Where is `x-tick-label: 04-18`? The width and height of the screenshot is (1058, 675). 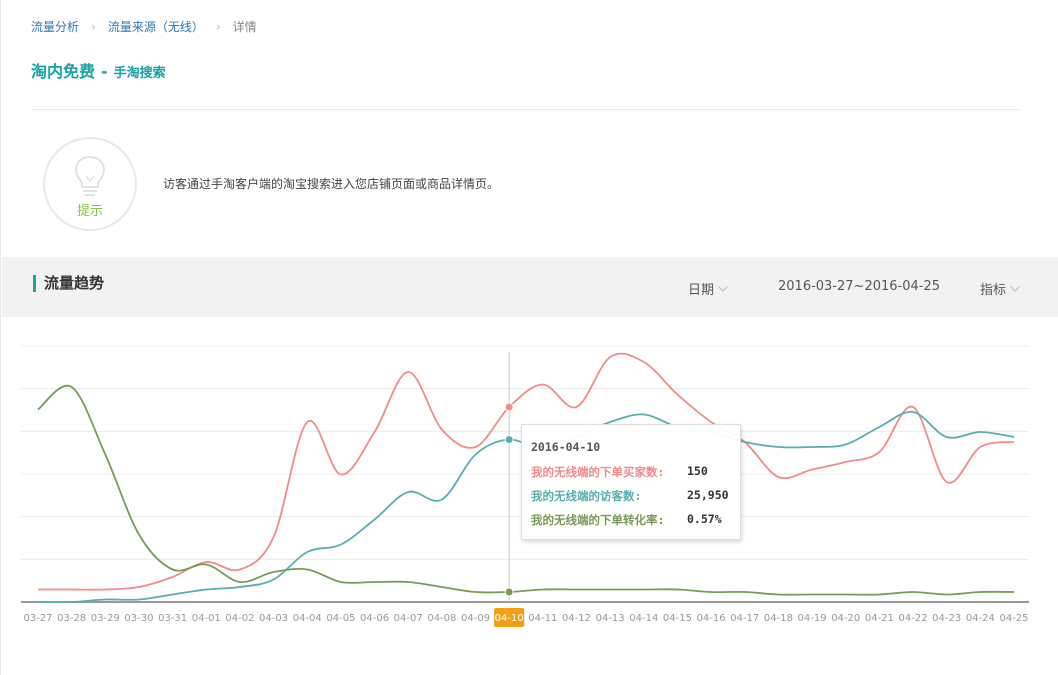 x-tick-label: 04-18 is located at coordinates (778, 618).